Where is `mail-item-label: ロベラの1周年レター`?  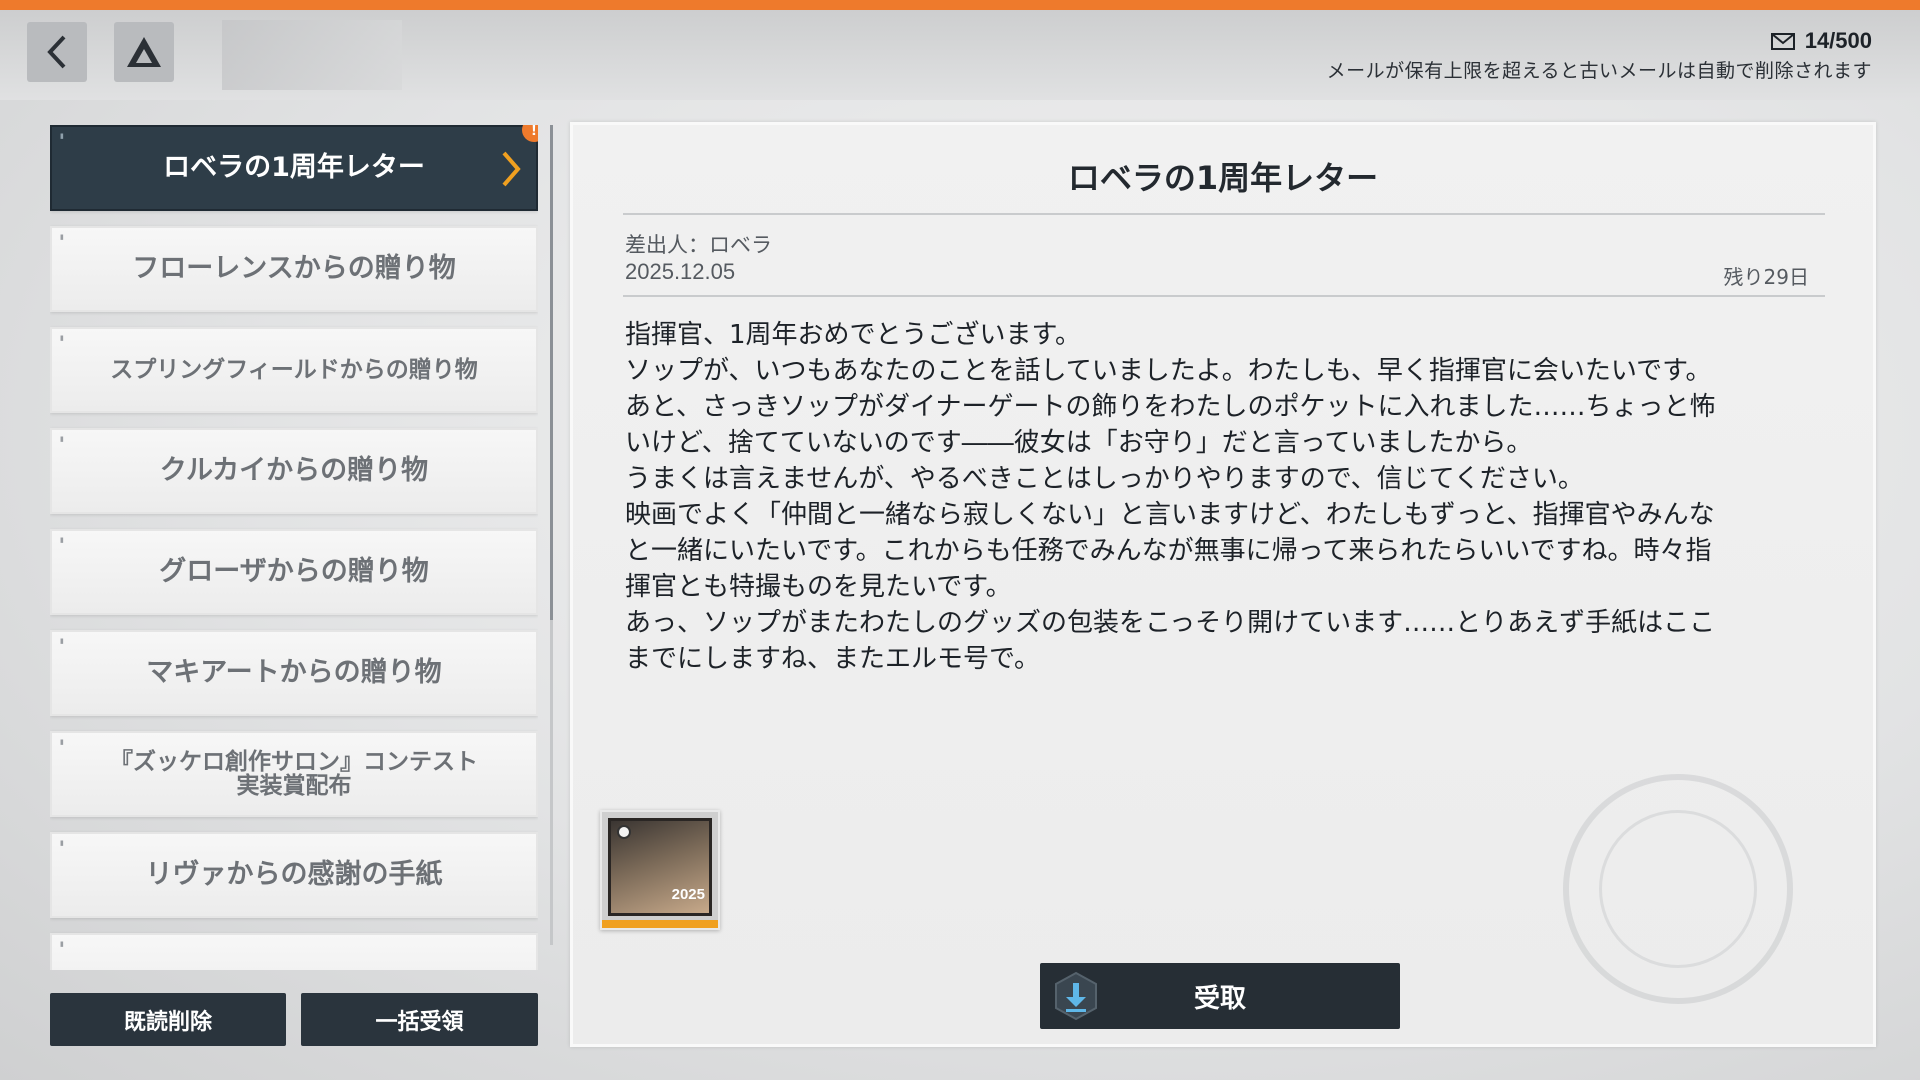
mail-item-label: ロベラの1周年レター is located at coordinates (294, 167).